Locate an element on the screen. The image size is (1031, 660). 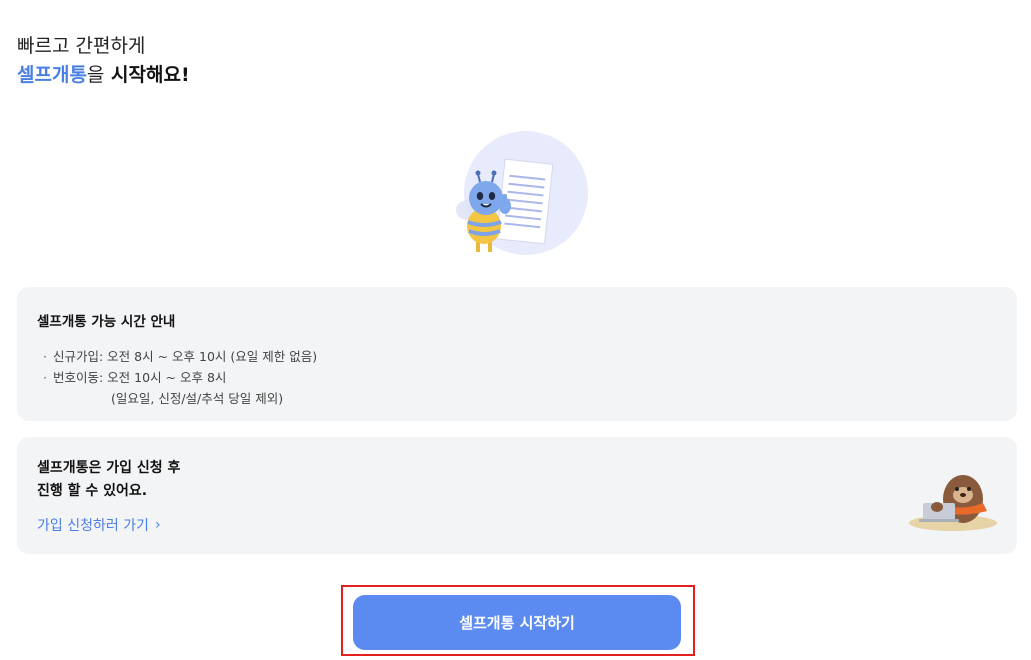
list-item-text: 번호이동: 오전 10시 ~ 오후 8시 is located at coordinates (140, 377).